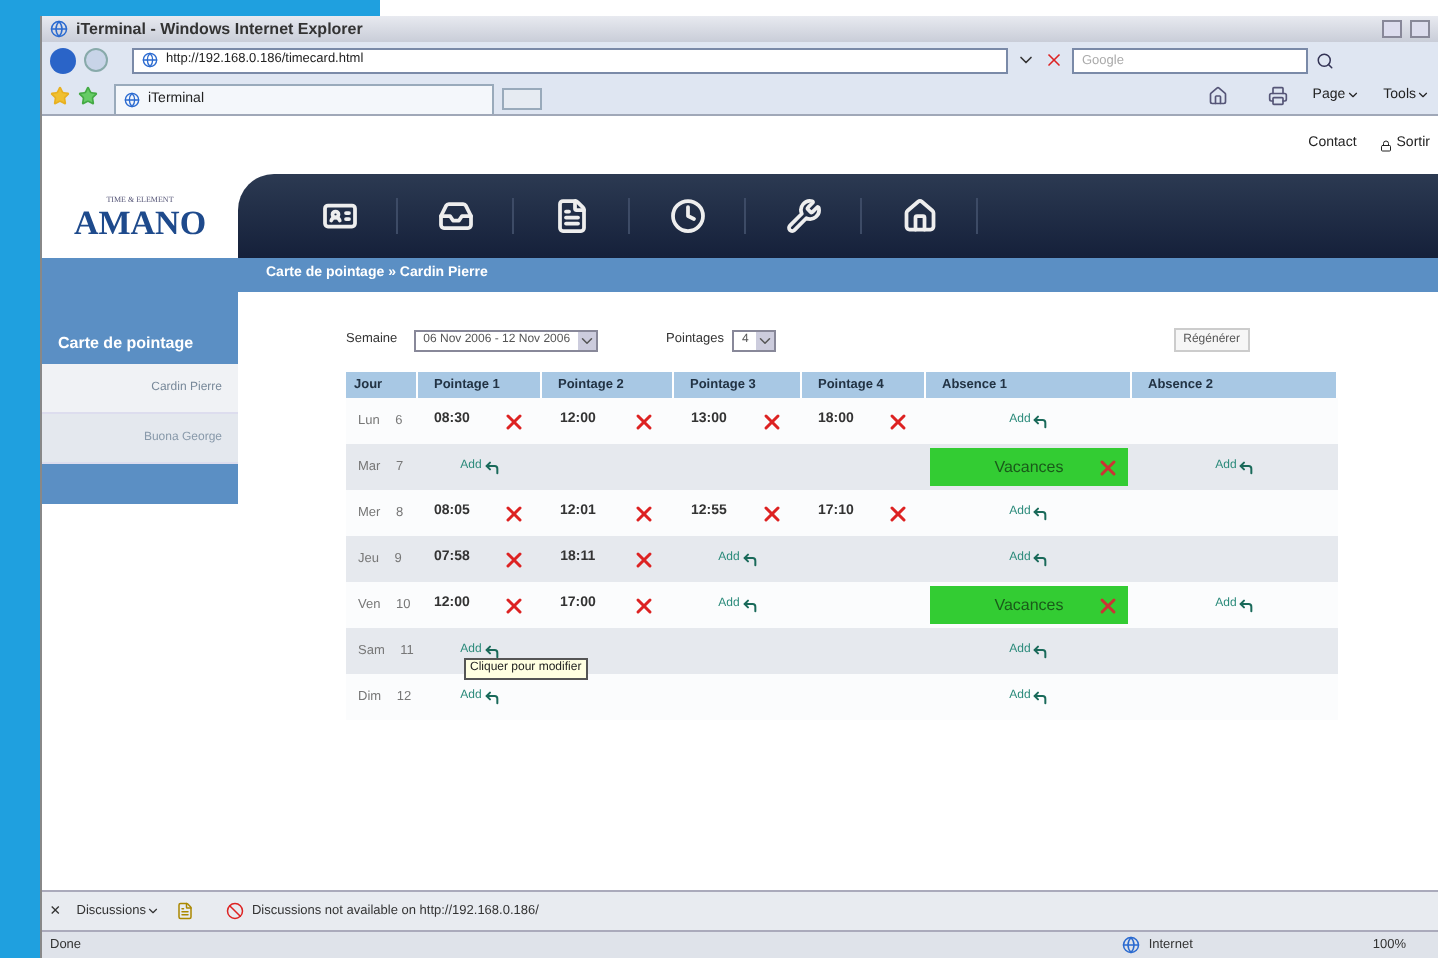 The width and height of the screenshot is (1438, 958). What do you see at coordinates (63, 60) in the screenshot?
I see `back-button` at bounding box center [63, 60].